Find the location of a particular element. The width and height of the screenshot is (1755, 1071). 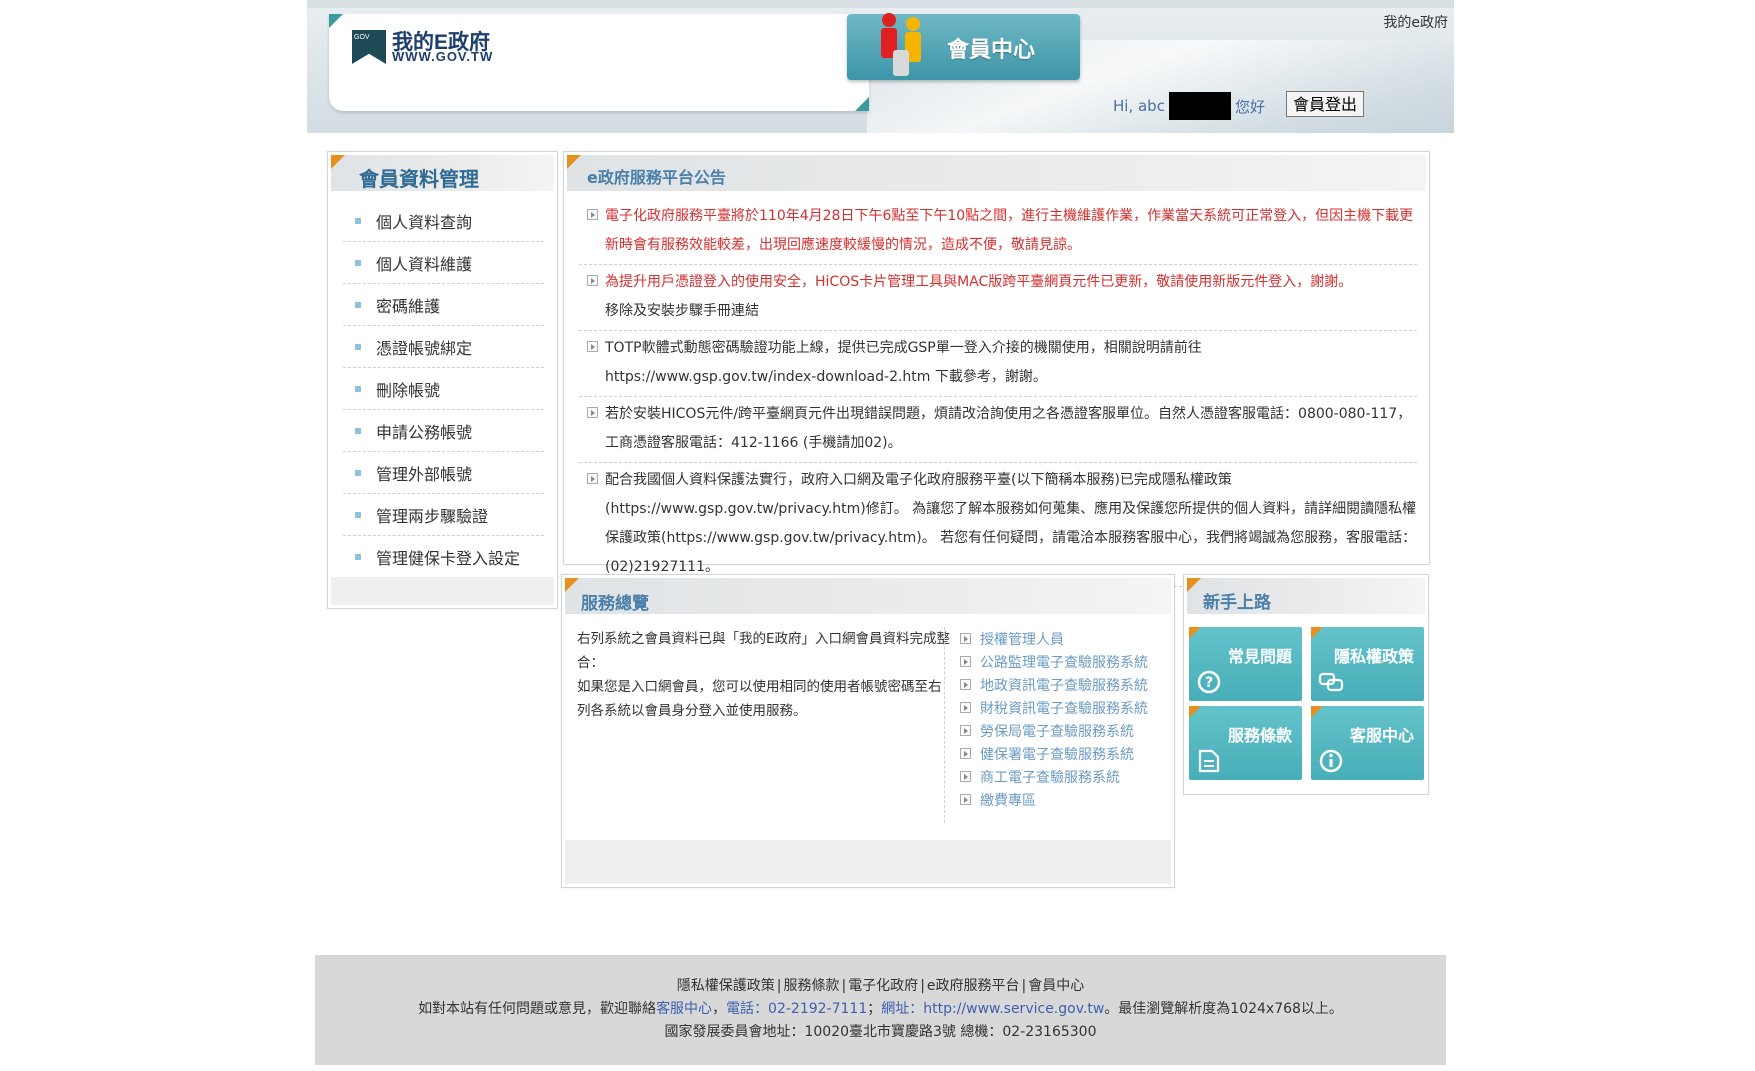

tile-label: 常見問題 is located at coordinates (1259, 656).